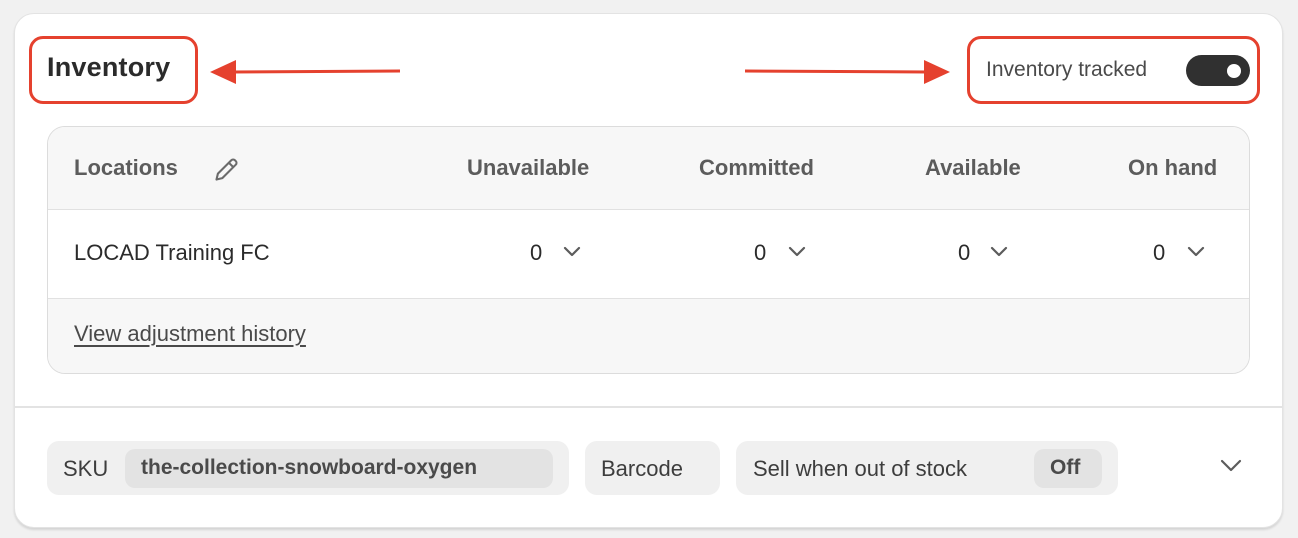  I want to click on sku-label: SKU, so click(86, 468).